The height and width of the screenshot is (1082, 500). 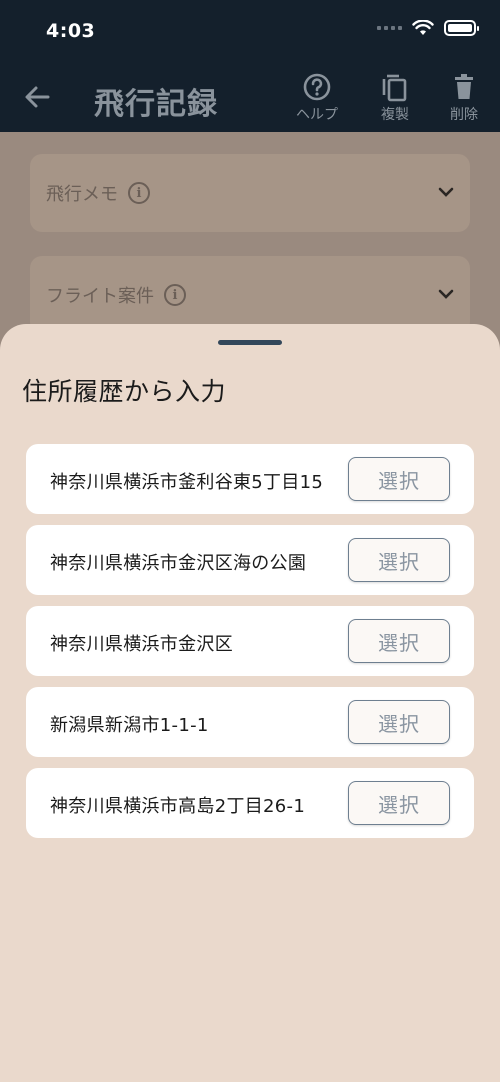 What do you see at coordinates (187, 482) in the screenshot?
I see `address-text: 神奈川県横浜市釜利谷東5丁目15` at bounding box center [187, 482].